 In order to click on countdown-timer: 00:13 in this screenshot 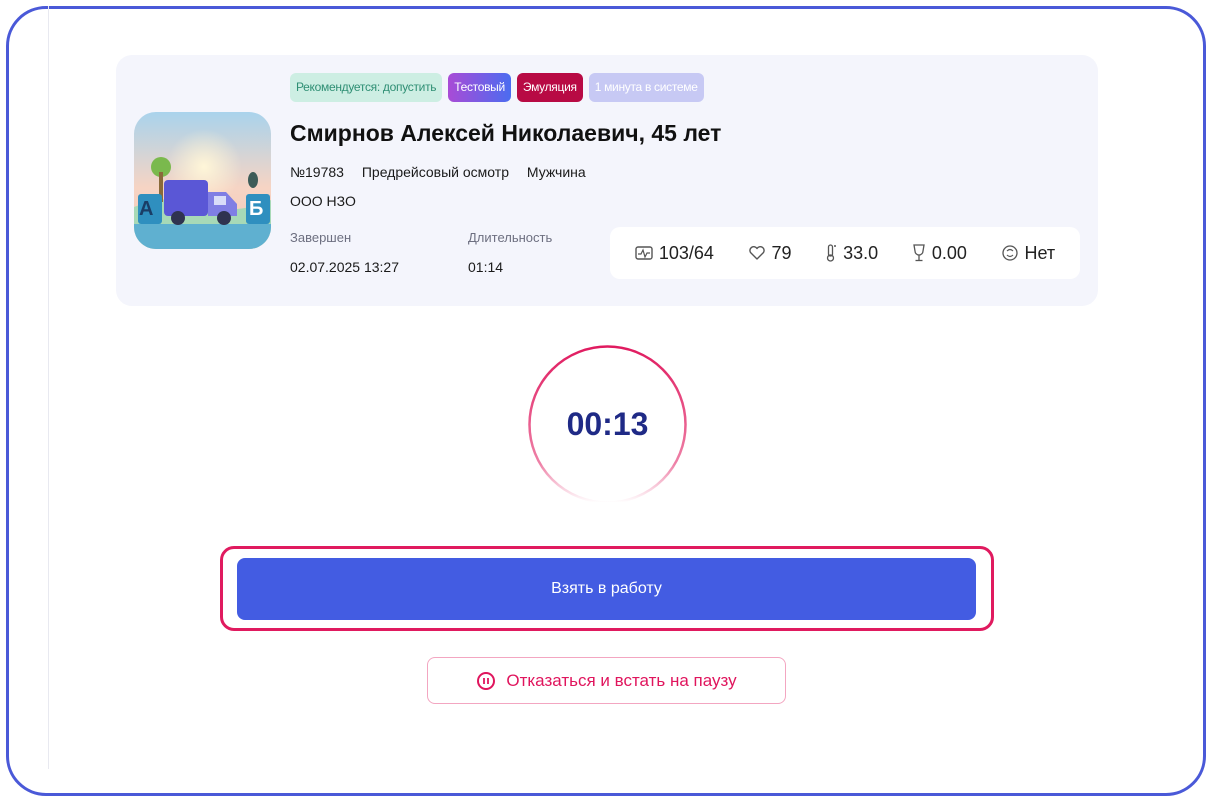, I will do `click(607, 424)`.